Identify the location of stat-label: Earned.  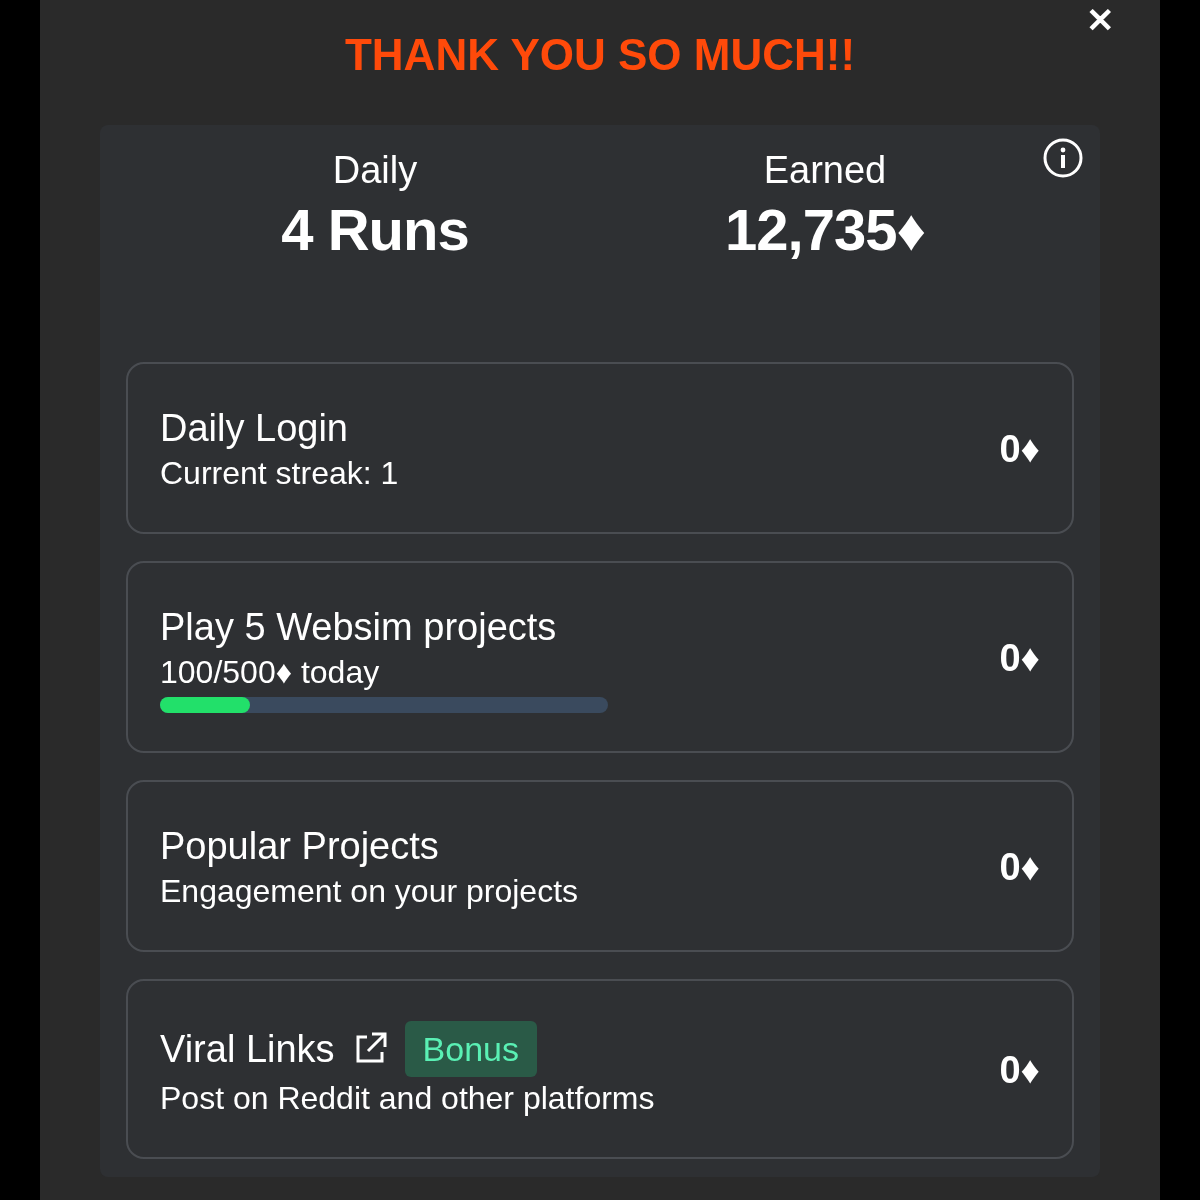
(825, 170).